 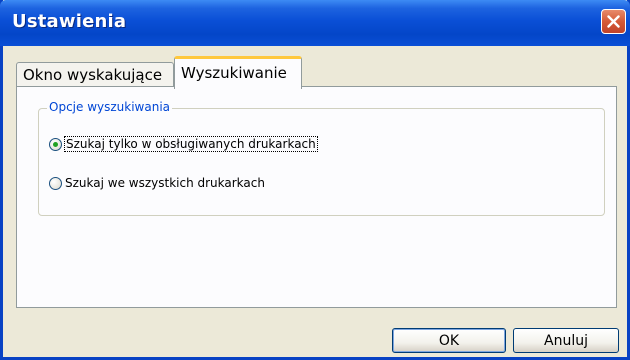 What do you see at coordinates (191, 144) in the screenshot?
I see `radio-label-supported: Szukaj tylko w obsługiwanych drukarkach` at bounding box center [191, 144].